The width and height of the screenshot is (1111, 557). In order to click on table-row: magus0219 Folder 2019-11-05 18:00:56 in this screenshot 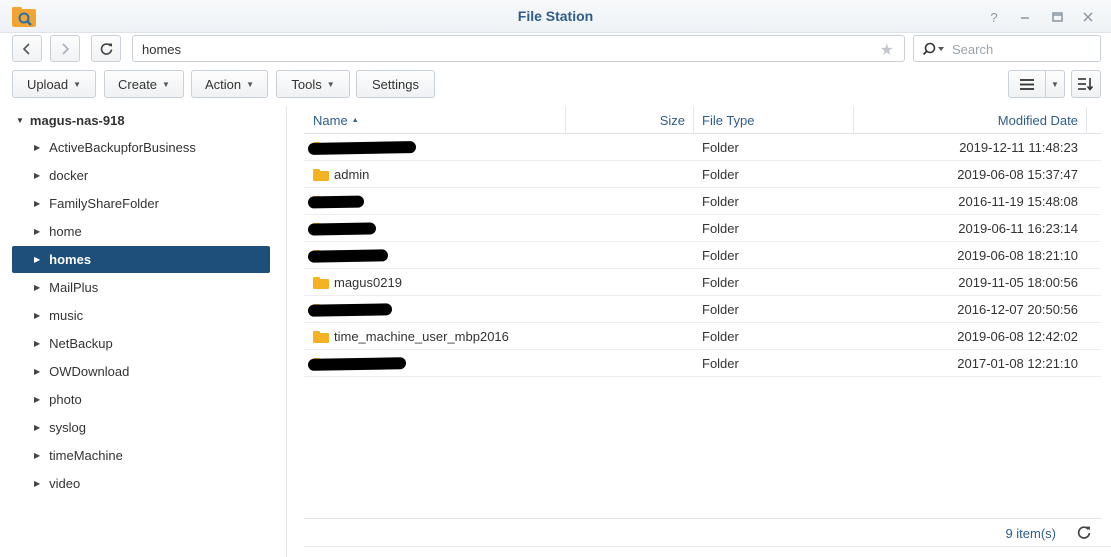, I will do `click(702, 282)`.